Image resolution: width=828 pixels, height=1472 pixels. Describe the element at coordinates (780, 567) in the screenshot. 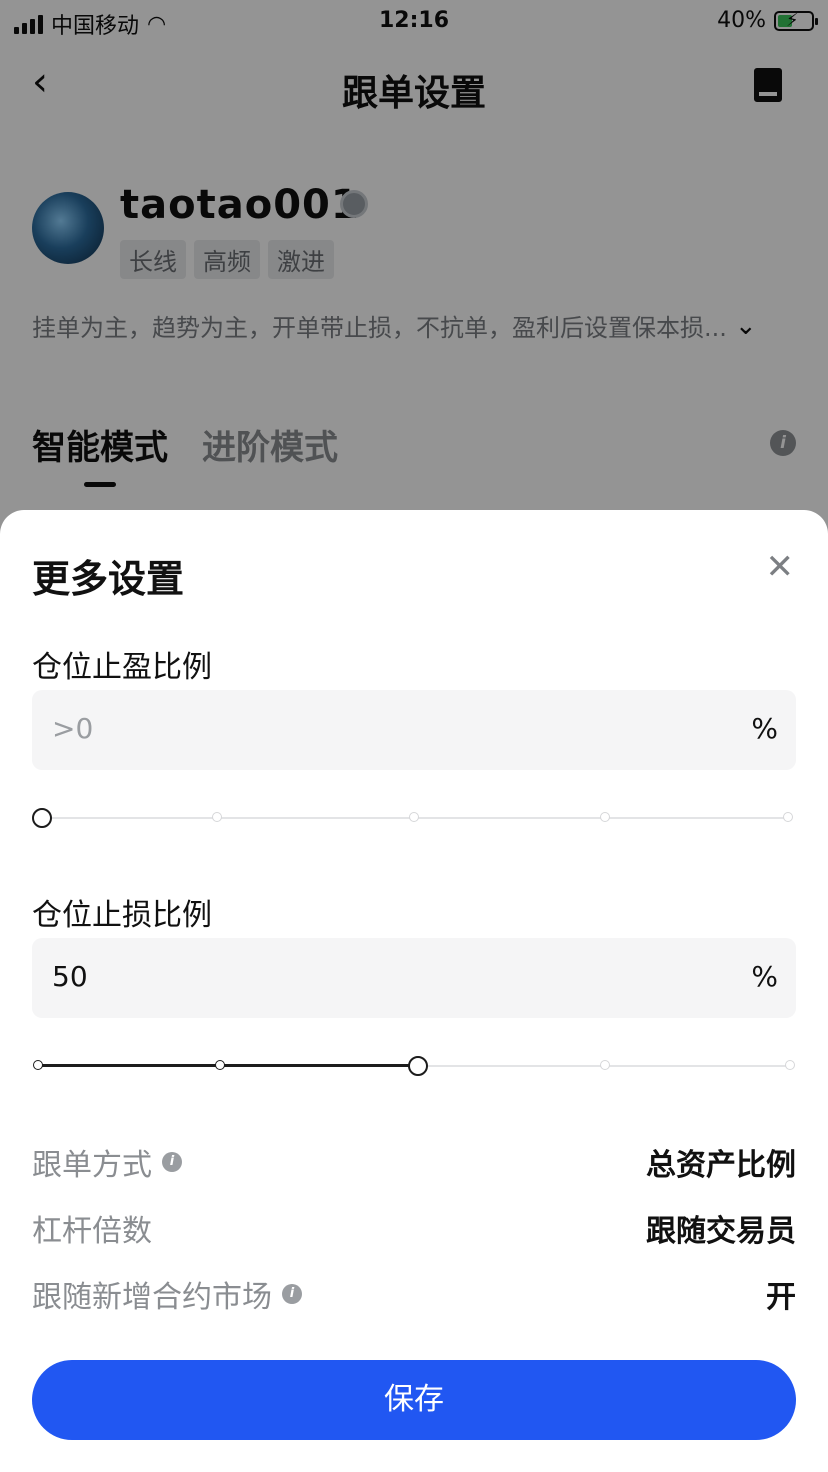

I see `close-icon: ✕` at that location.